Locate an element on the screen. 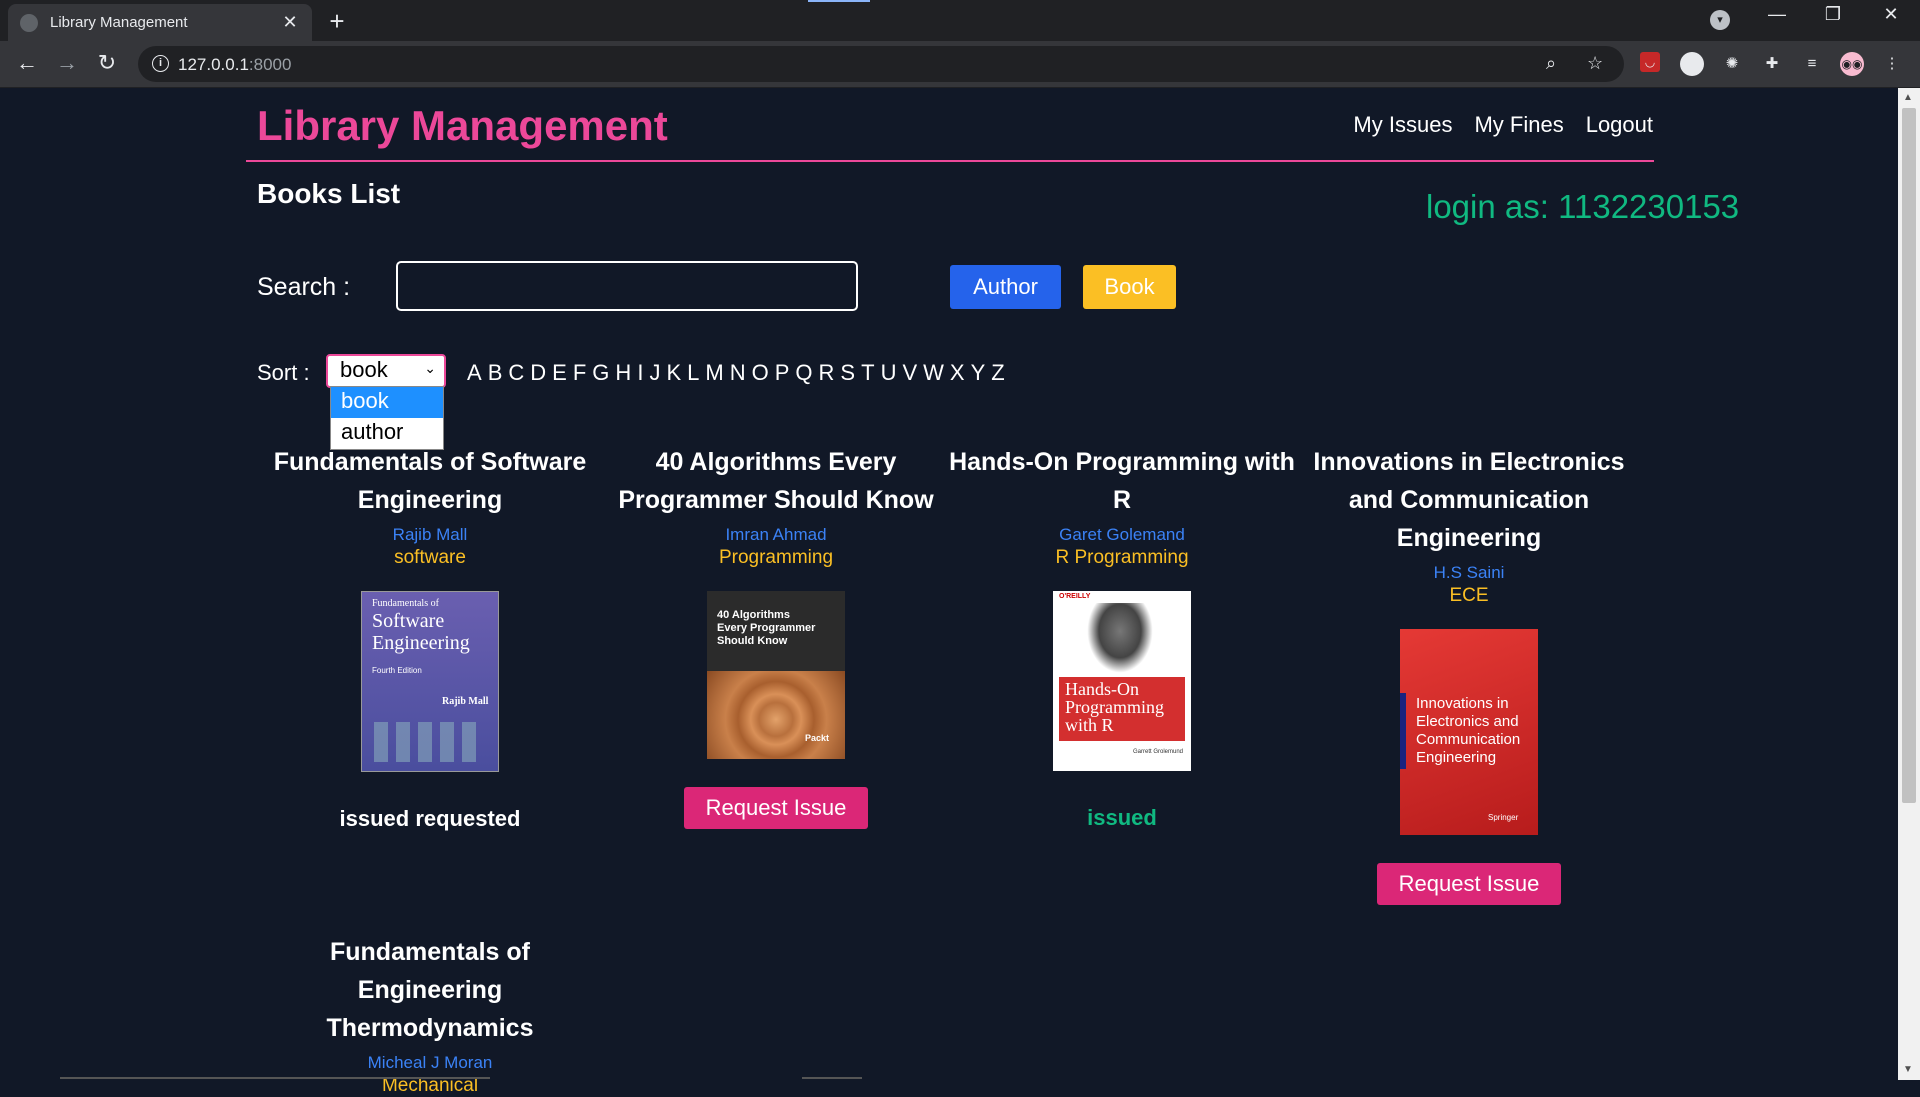 The width and height of the screenshot is (1920, 1097). minimize-icon: — is located at coordinates (1777, 14).